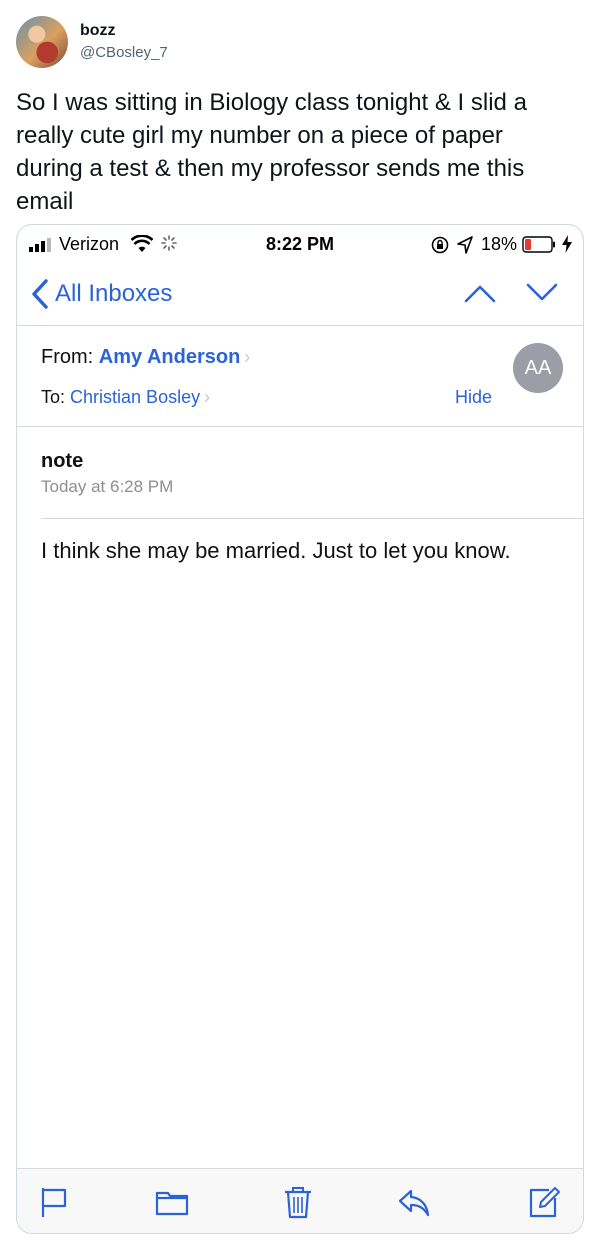 The height and width of the screenshot is (1249, 599). What do you see at coordinates (300, 244) in the screenshot?
I see `status-bar: Verizon 8:22 PM 18%` at bounding box center [300, 244].